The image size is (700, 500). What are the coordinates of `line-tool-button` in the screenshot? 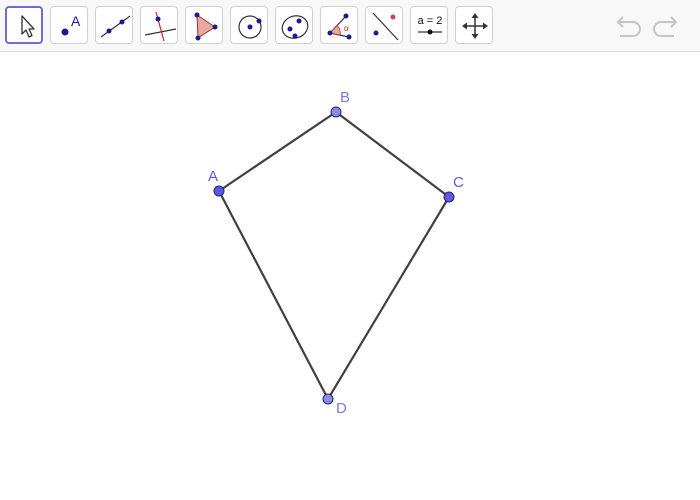 It's located at (114, 25).